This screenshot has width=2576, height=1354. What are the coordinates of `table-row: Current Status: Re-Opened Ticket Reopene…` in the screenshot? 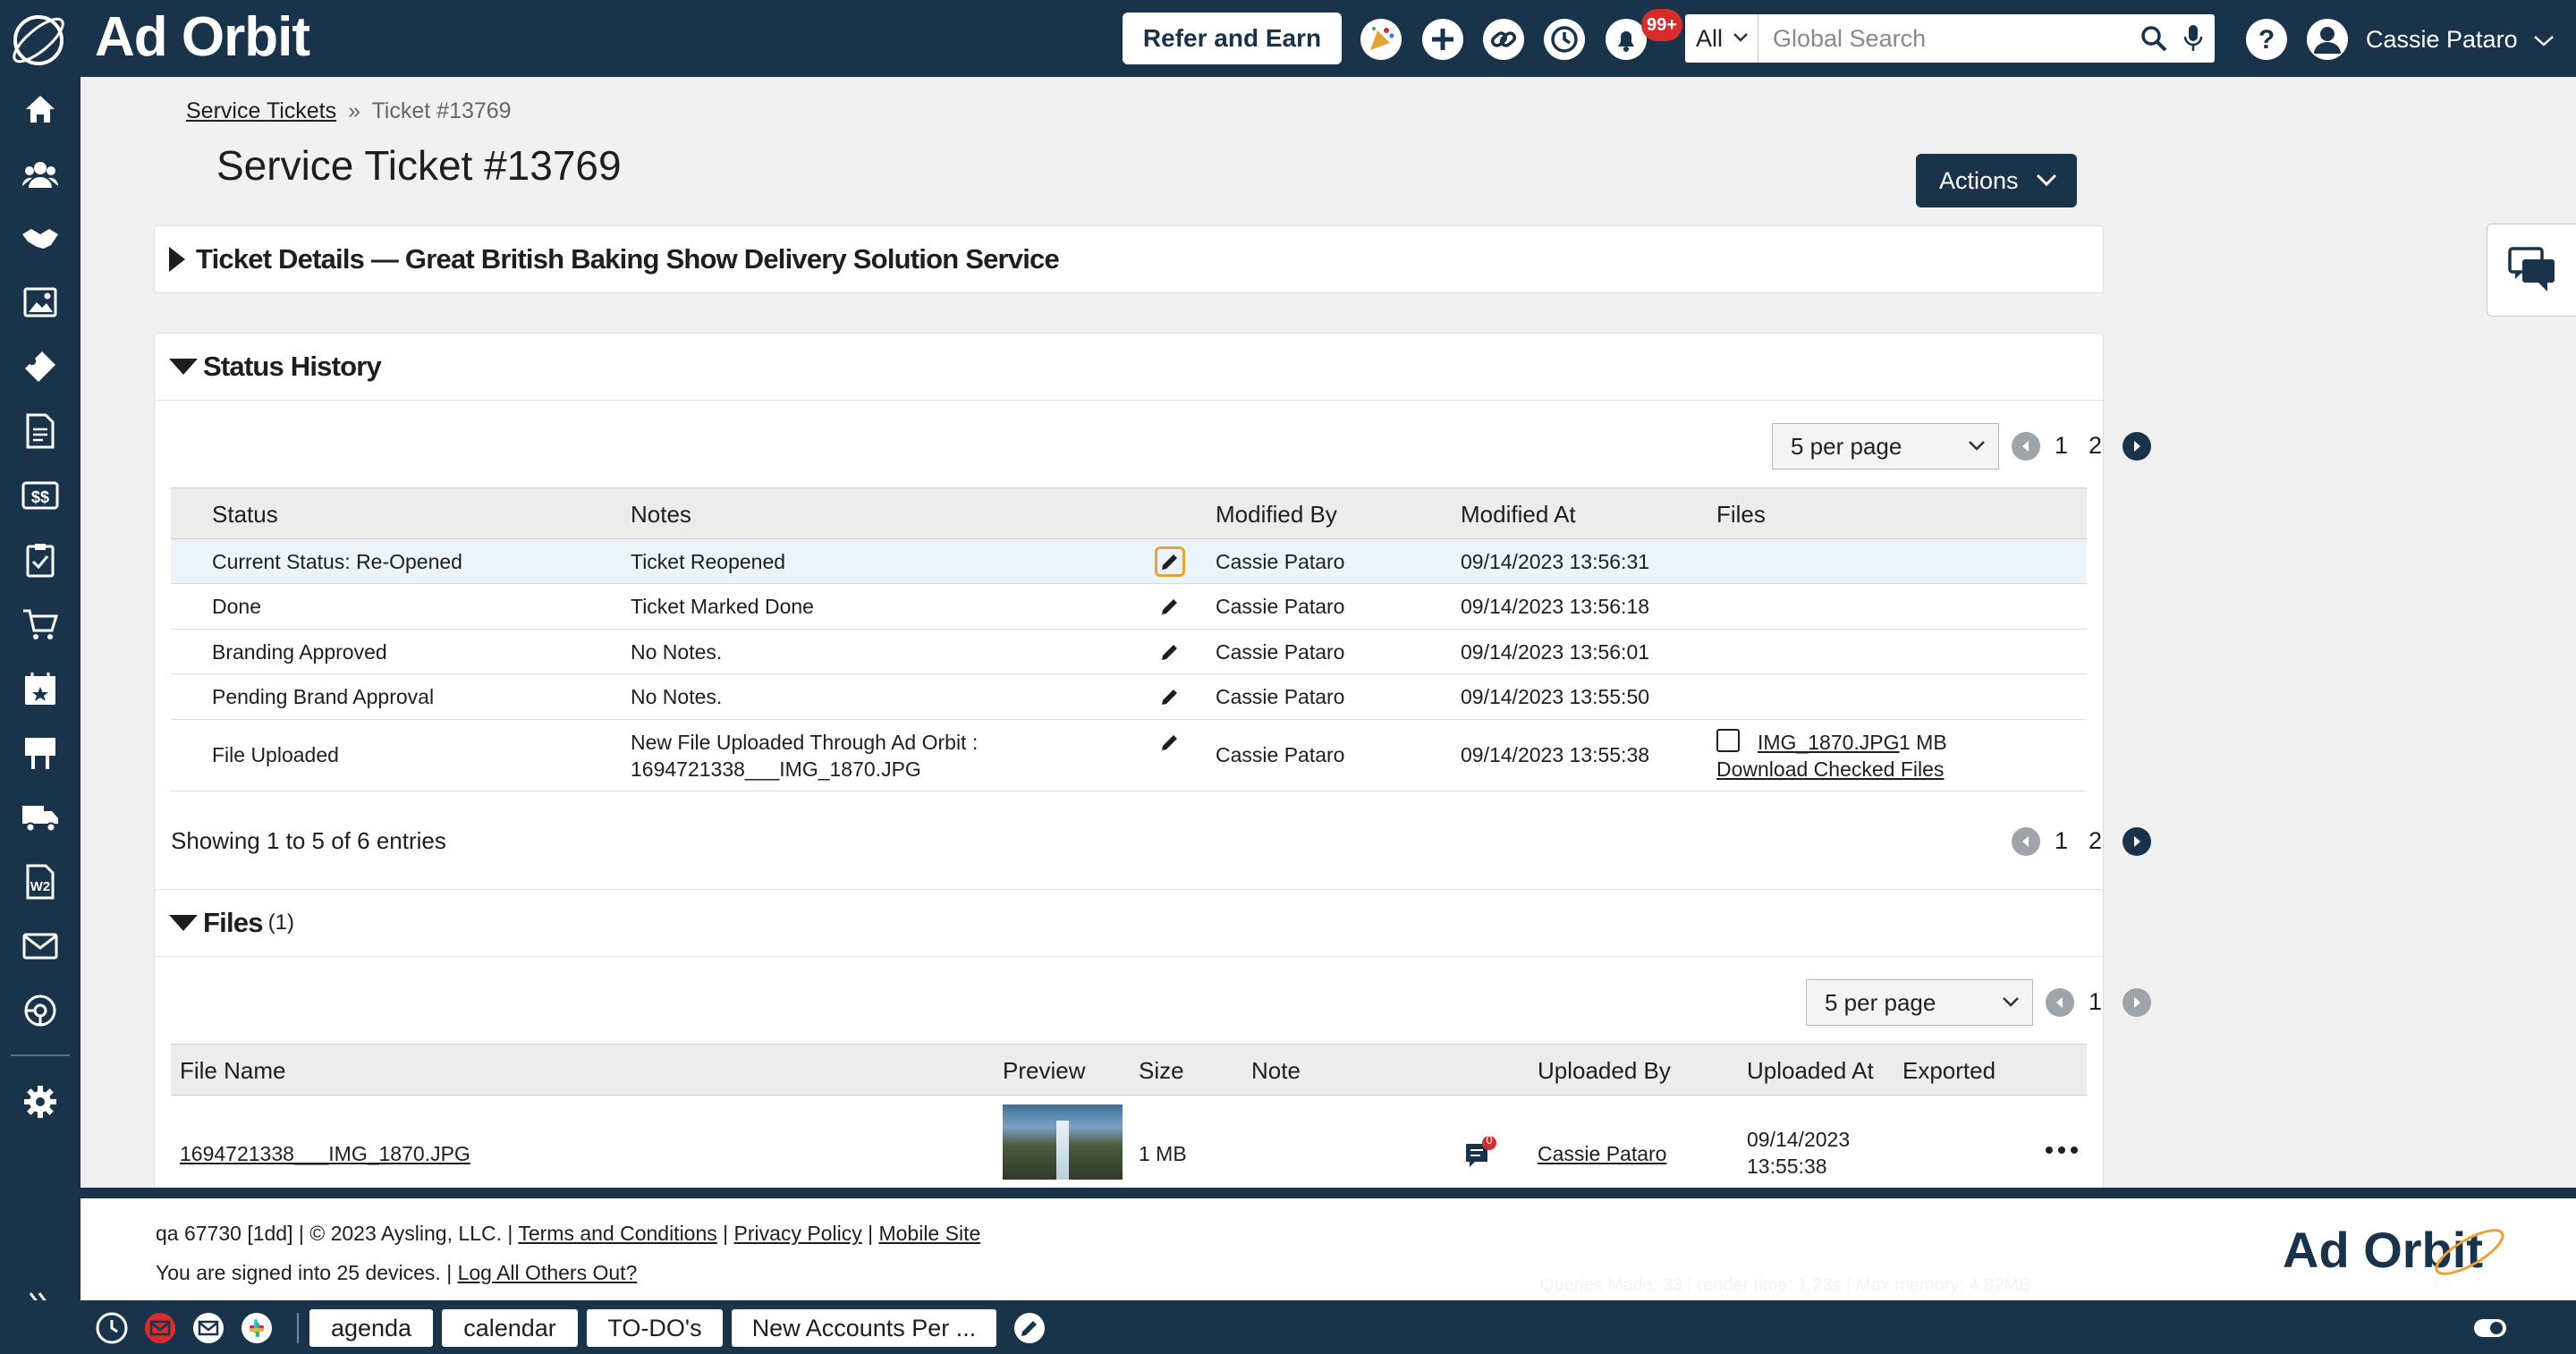 It's located at (1129, 561).